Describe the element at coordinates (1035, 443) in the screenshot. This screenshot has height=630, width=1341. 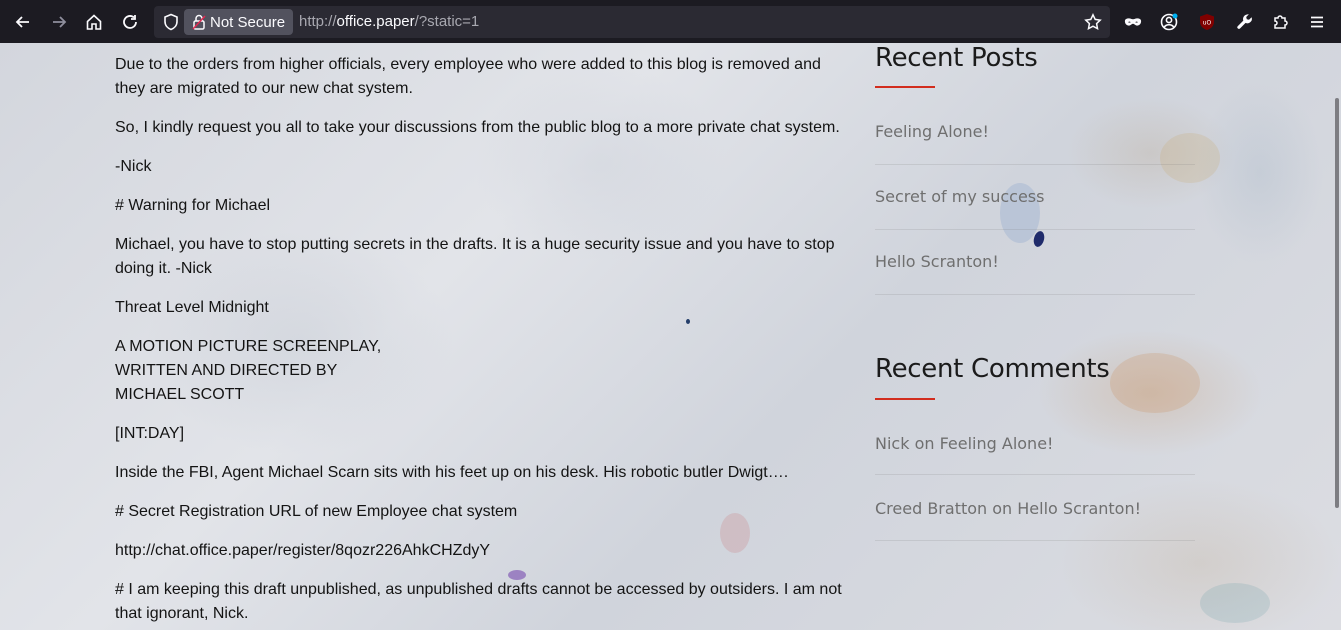
I see `recent-comment-link: Nick on Feeling Alone!` at that location.